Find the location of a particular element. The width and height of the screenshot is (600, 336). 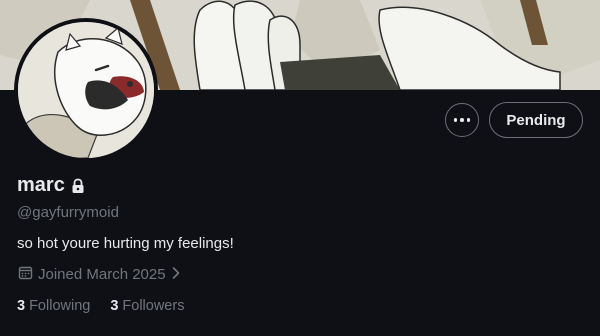

profile-bio: so hot youre hurting my feelings! is located at coordinates (125, 243).